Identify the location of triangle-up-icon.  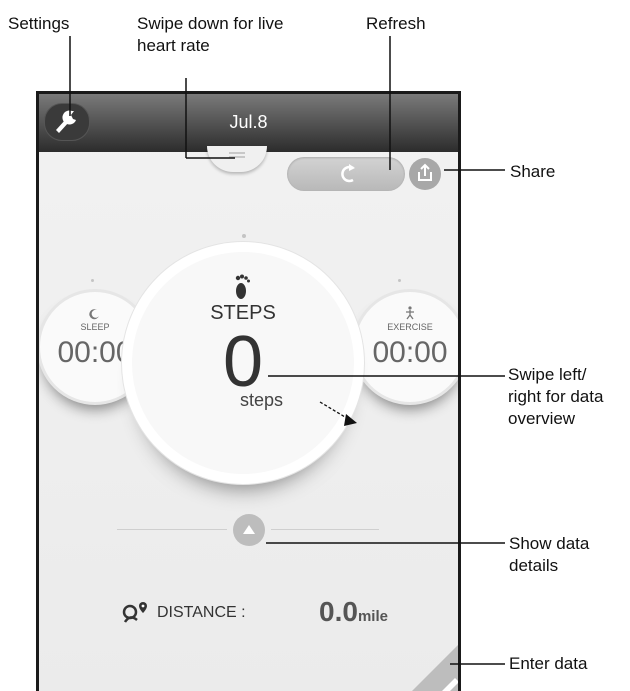
(249, 529).